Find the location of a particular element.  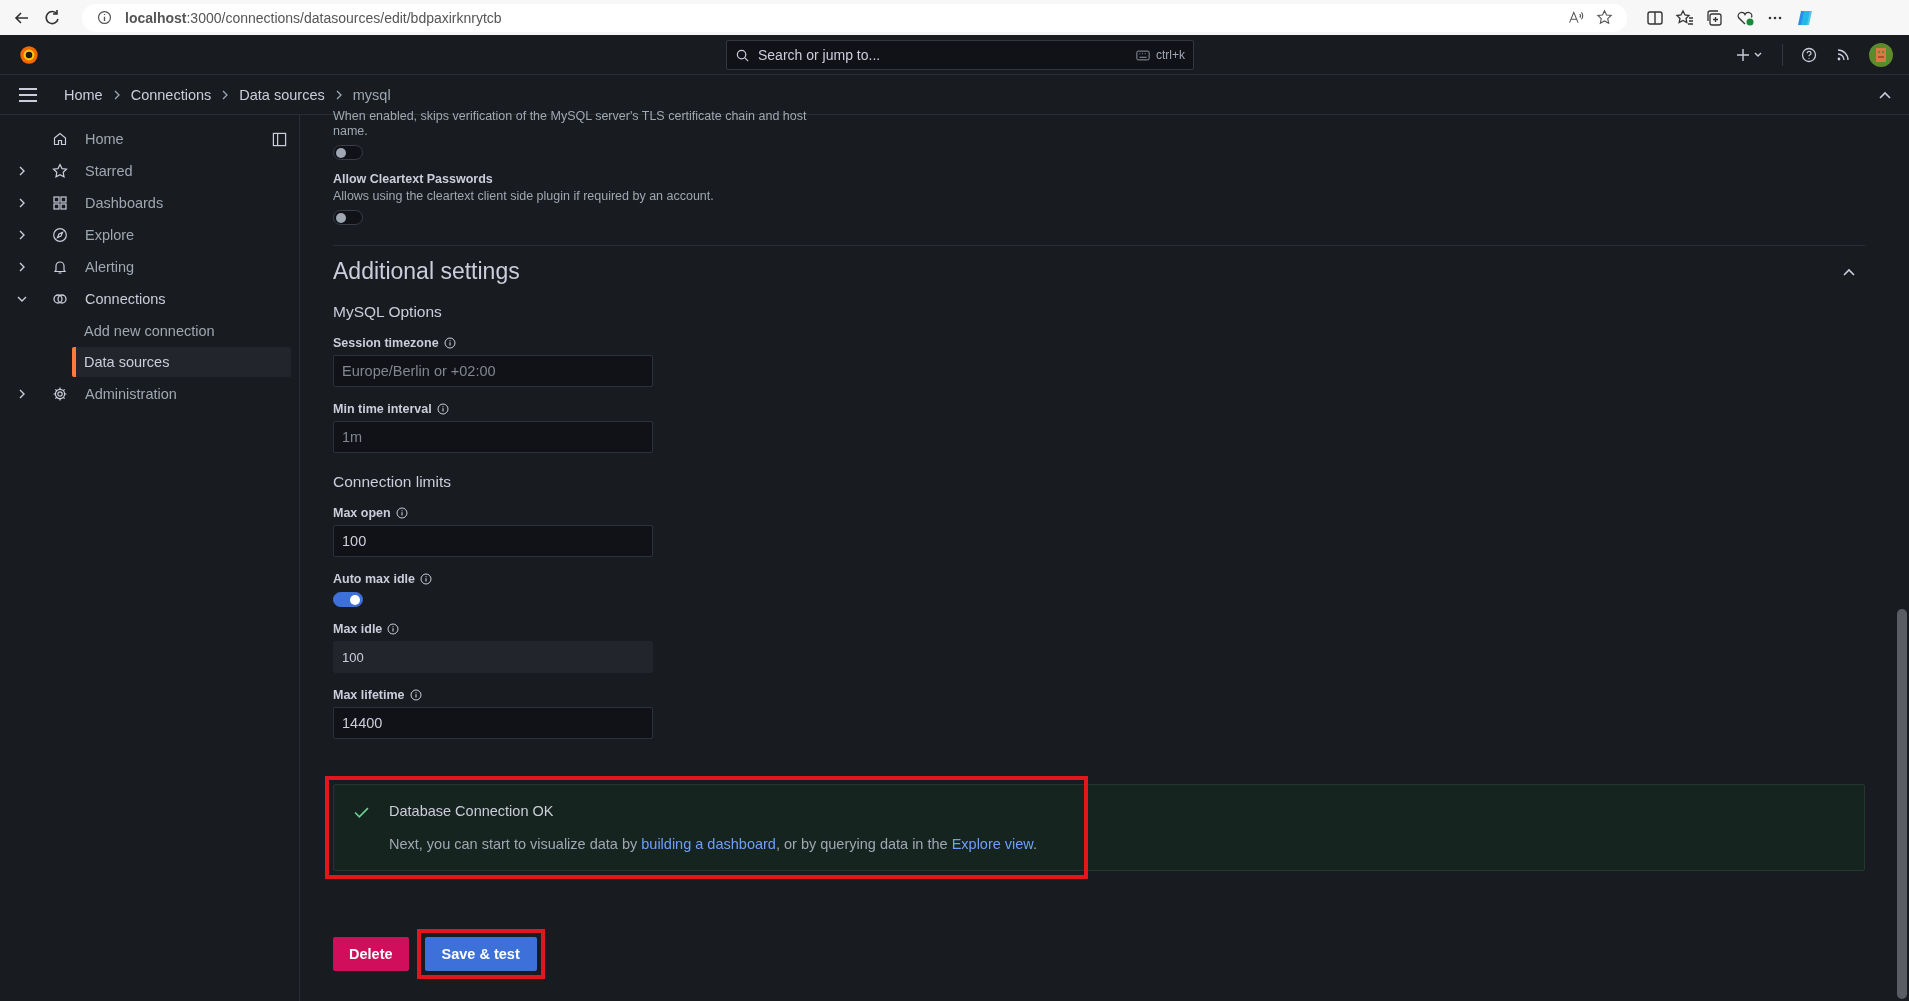

url-text: localhost:3000/connections/datasources/edit/bdpaxirknrytcb is located at coordinates (313, 17).